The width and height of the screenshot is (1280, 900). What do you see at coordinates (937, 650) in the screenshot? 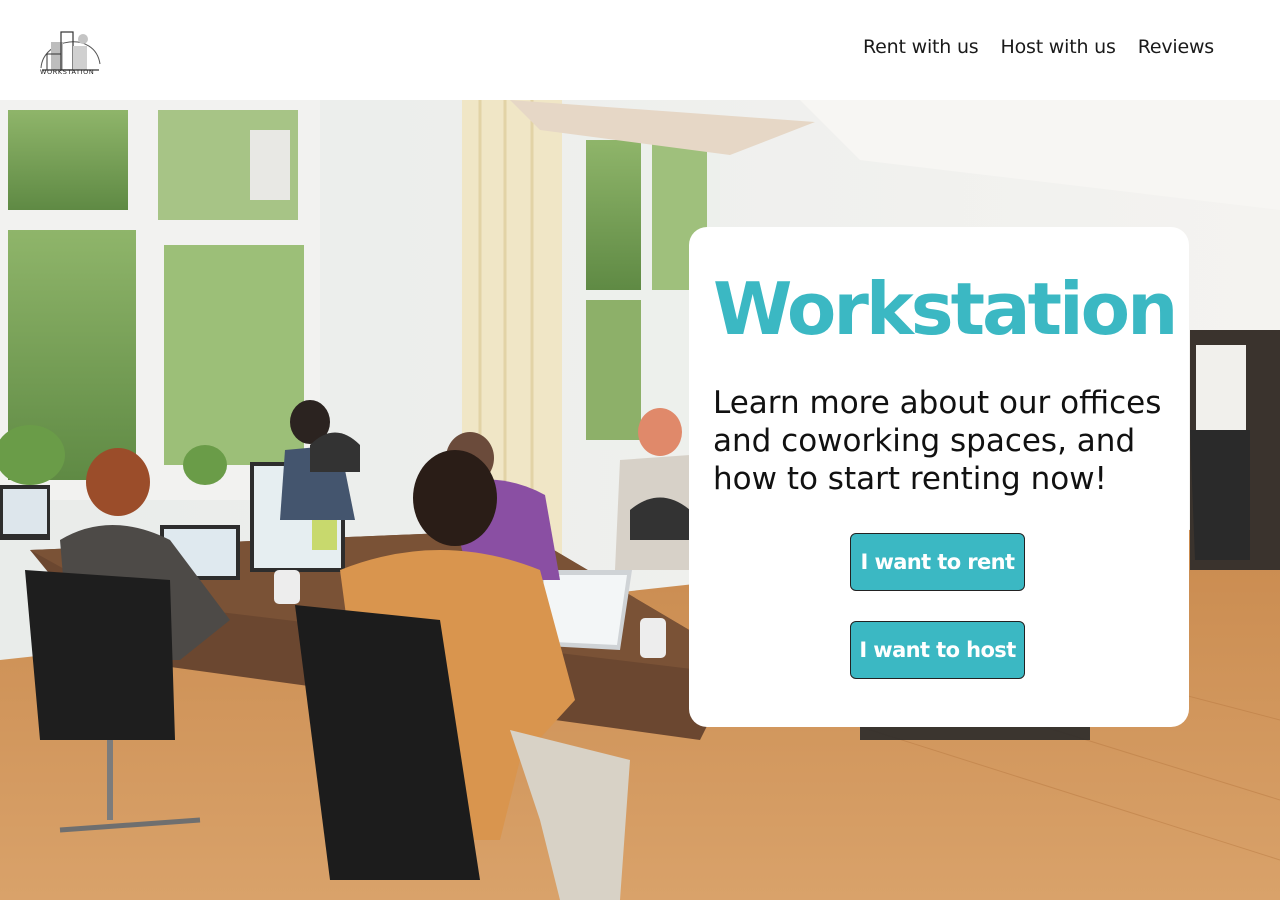
I see `host-button: I want to host` at bounding box center [937, 650].